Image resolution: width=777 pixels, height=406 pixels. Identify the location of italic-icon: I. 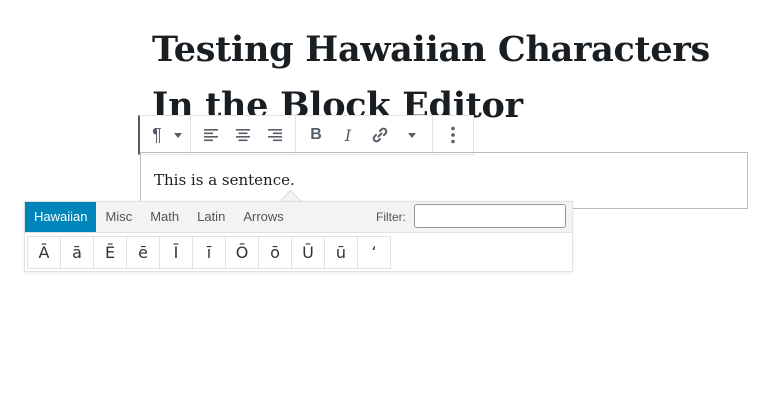
(348, 135).